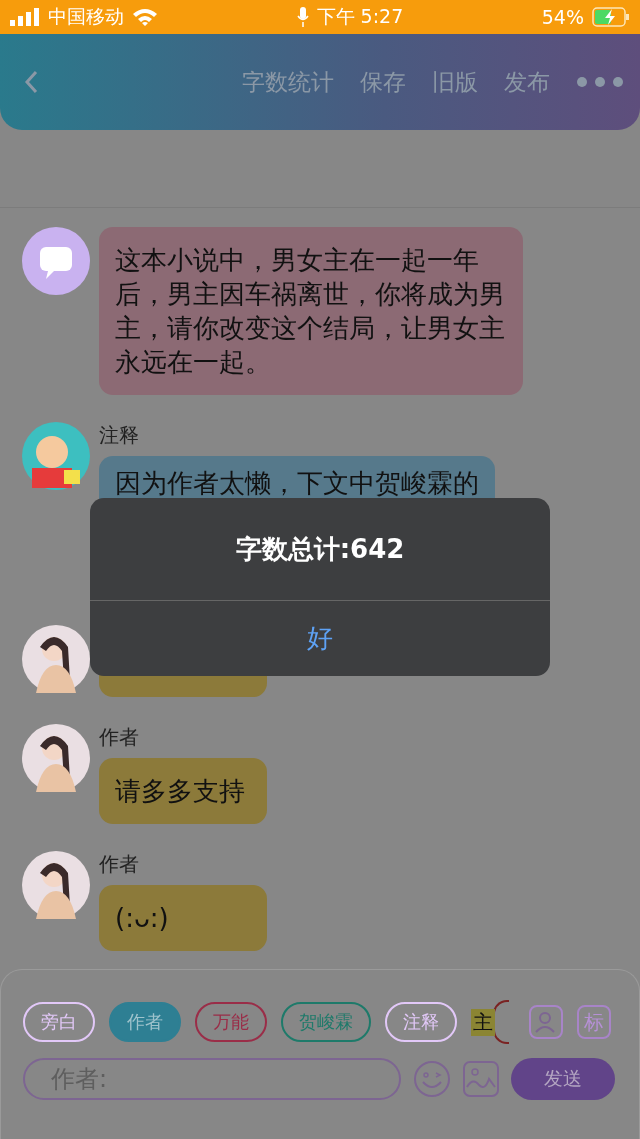 The height and width of the screenshot is (1139, 640). What do you see at coordinates (483, 1022) in the screenshot?
I see `highlight-tag: 主` at bounding box center [483, 1022].